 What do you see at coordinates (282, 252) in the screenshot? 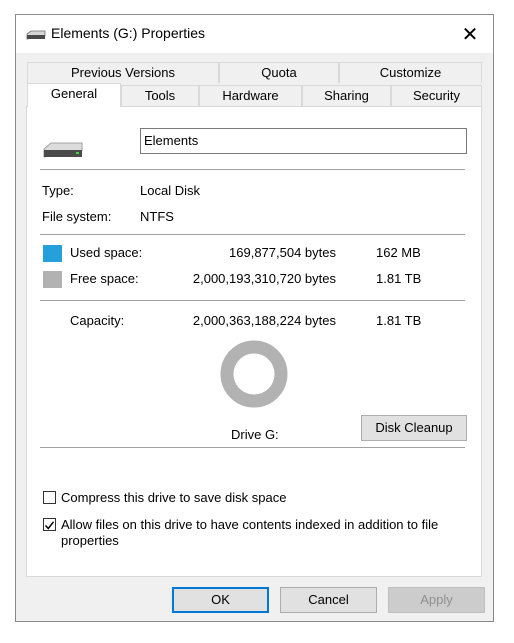
I see `used-space-bytes: 169,877,504 bytes` at bounding box center [282, 252].